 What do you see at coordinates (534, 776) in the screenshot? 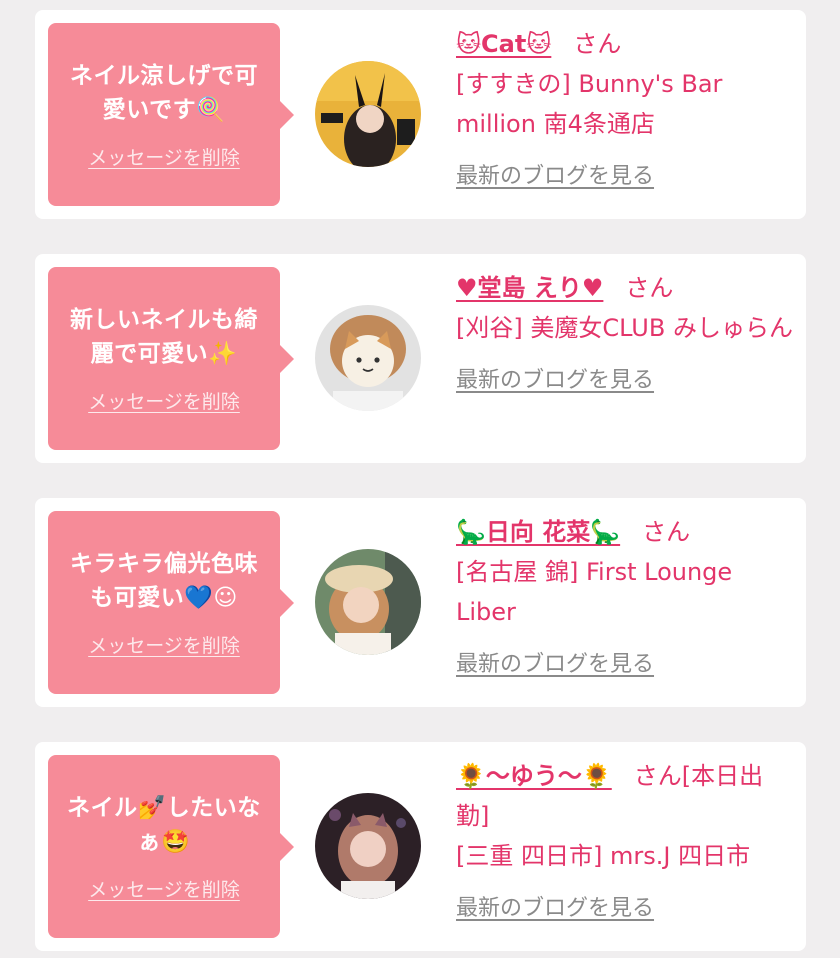
I see `sender-name-link: 🌻〜ゆう〜🌻` at bounding box center [534, 776].